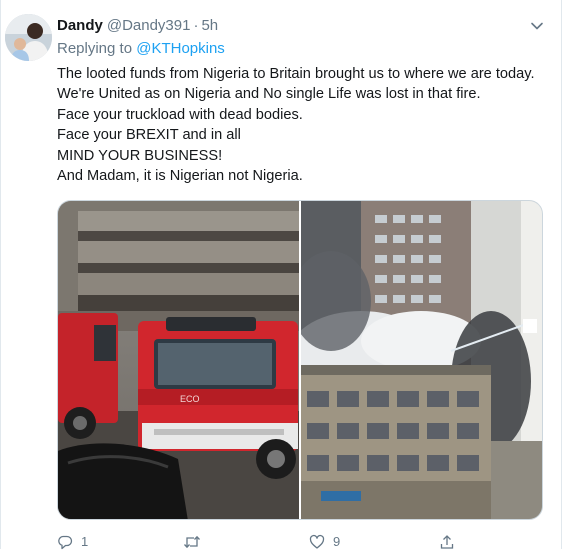 This screenshot has width=562, height=554. I want to click on timestamp: 5h, so click(209, 25).